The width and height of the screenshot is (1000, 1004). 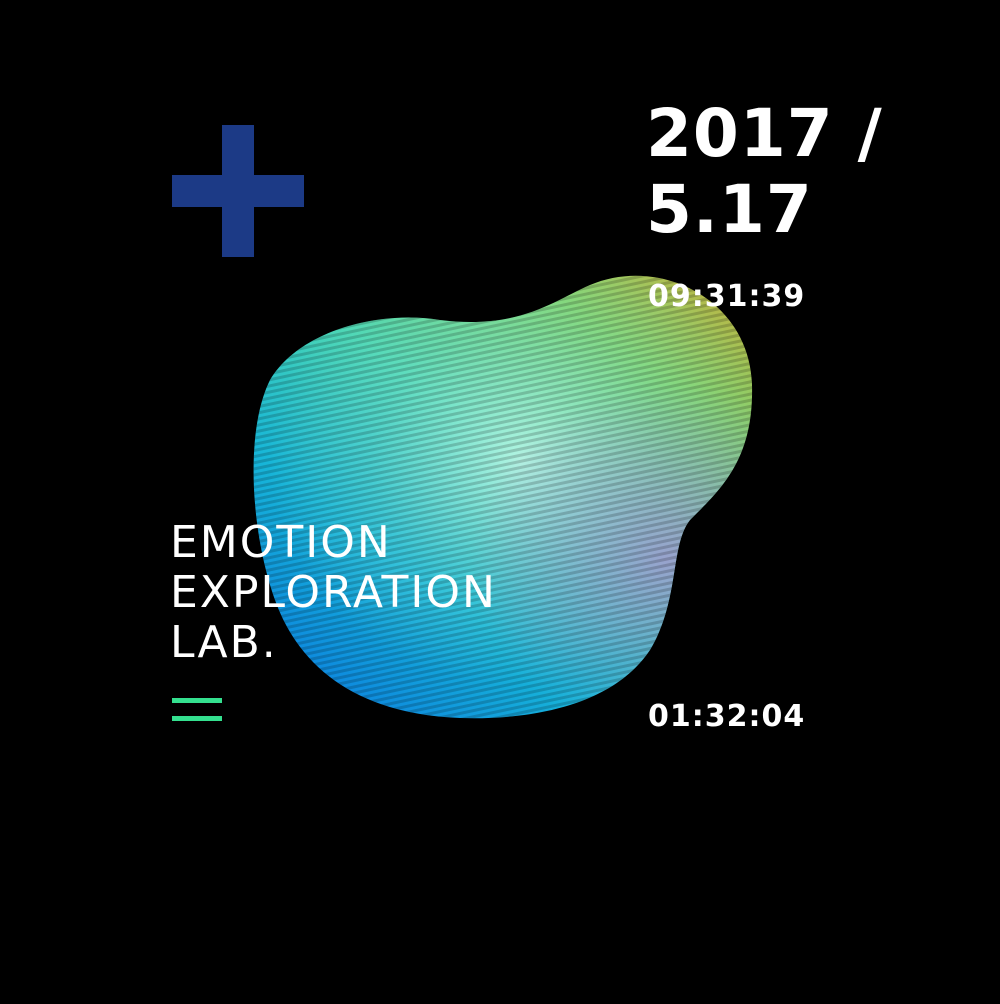 I want to click on plus-icon-vertical-bar, so click(x=238, y=191).